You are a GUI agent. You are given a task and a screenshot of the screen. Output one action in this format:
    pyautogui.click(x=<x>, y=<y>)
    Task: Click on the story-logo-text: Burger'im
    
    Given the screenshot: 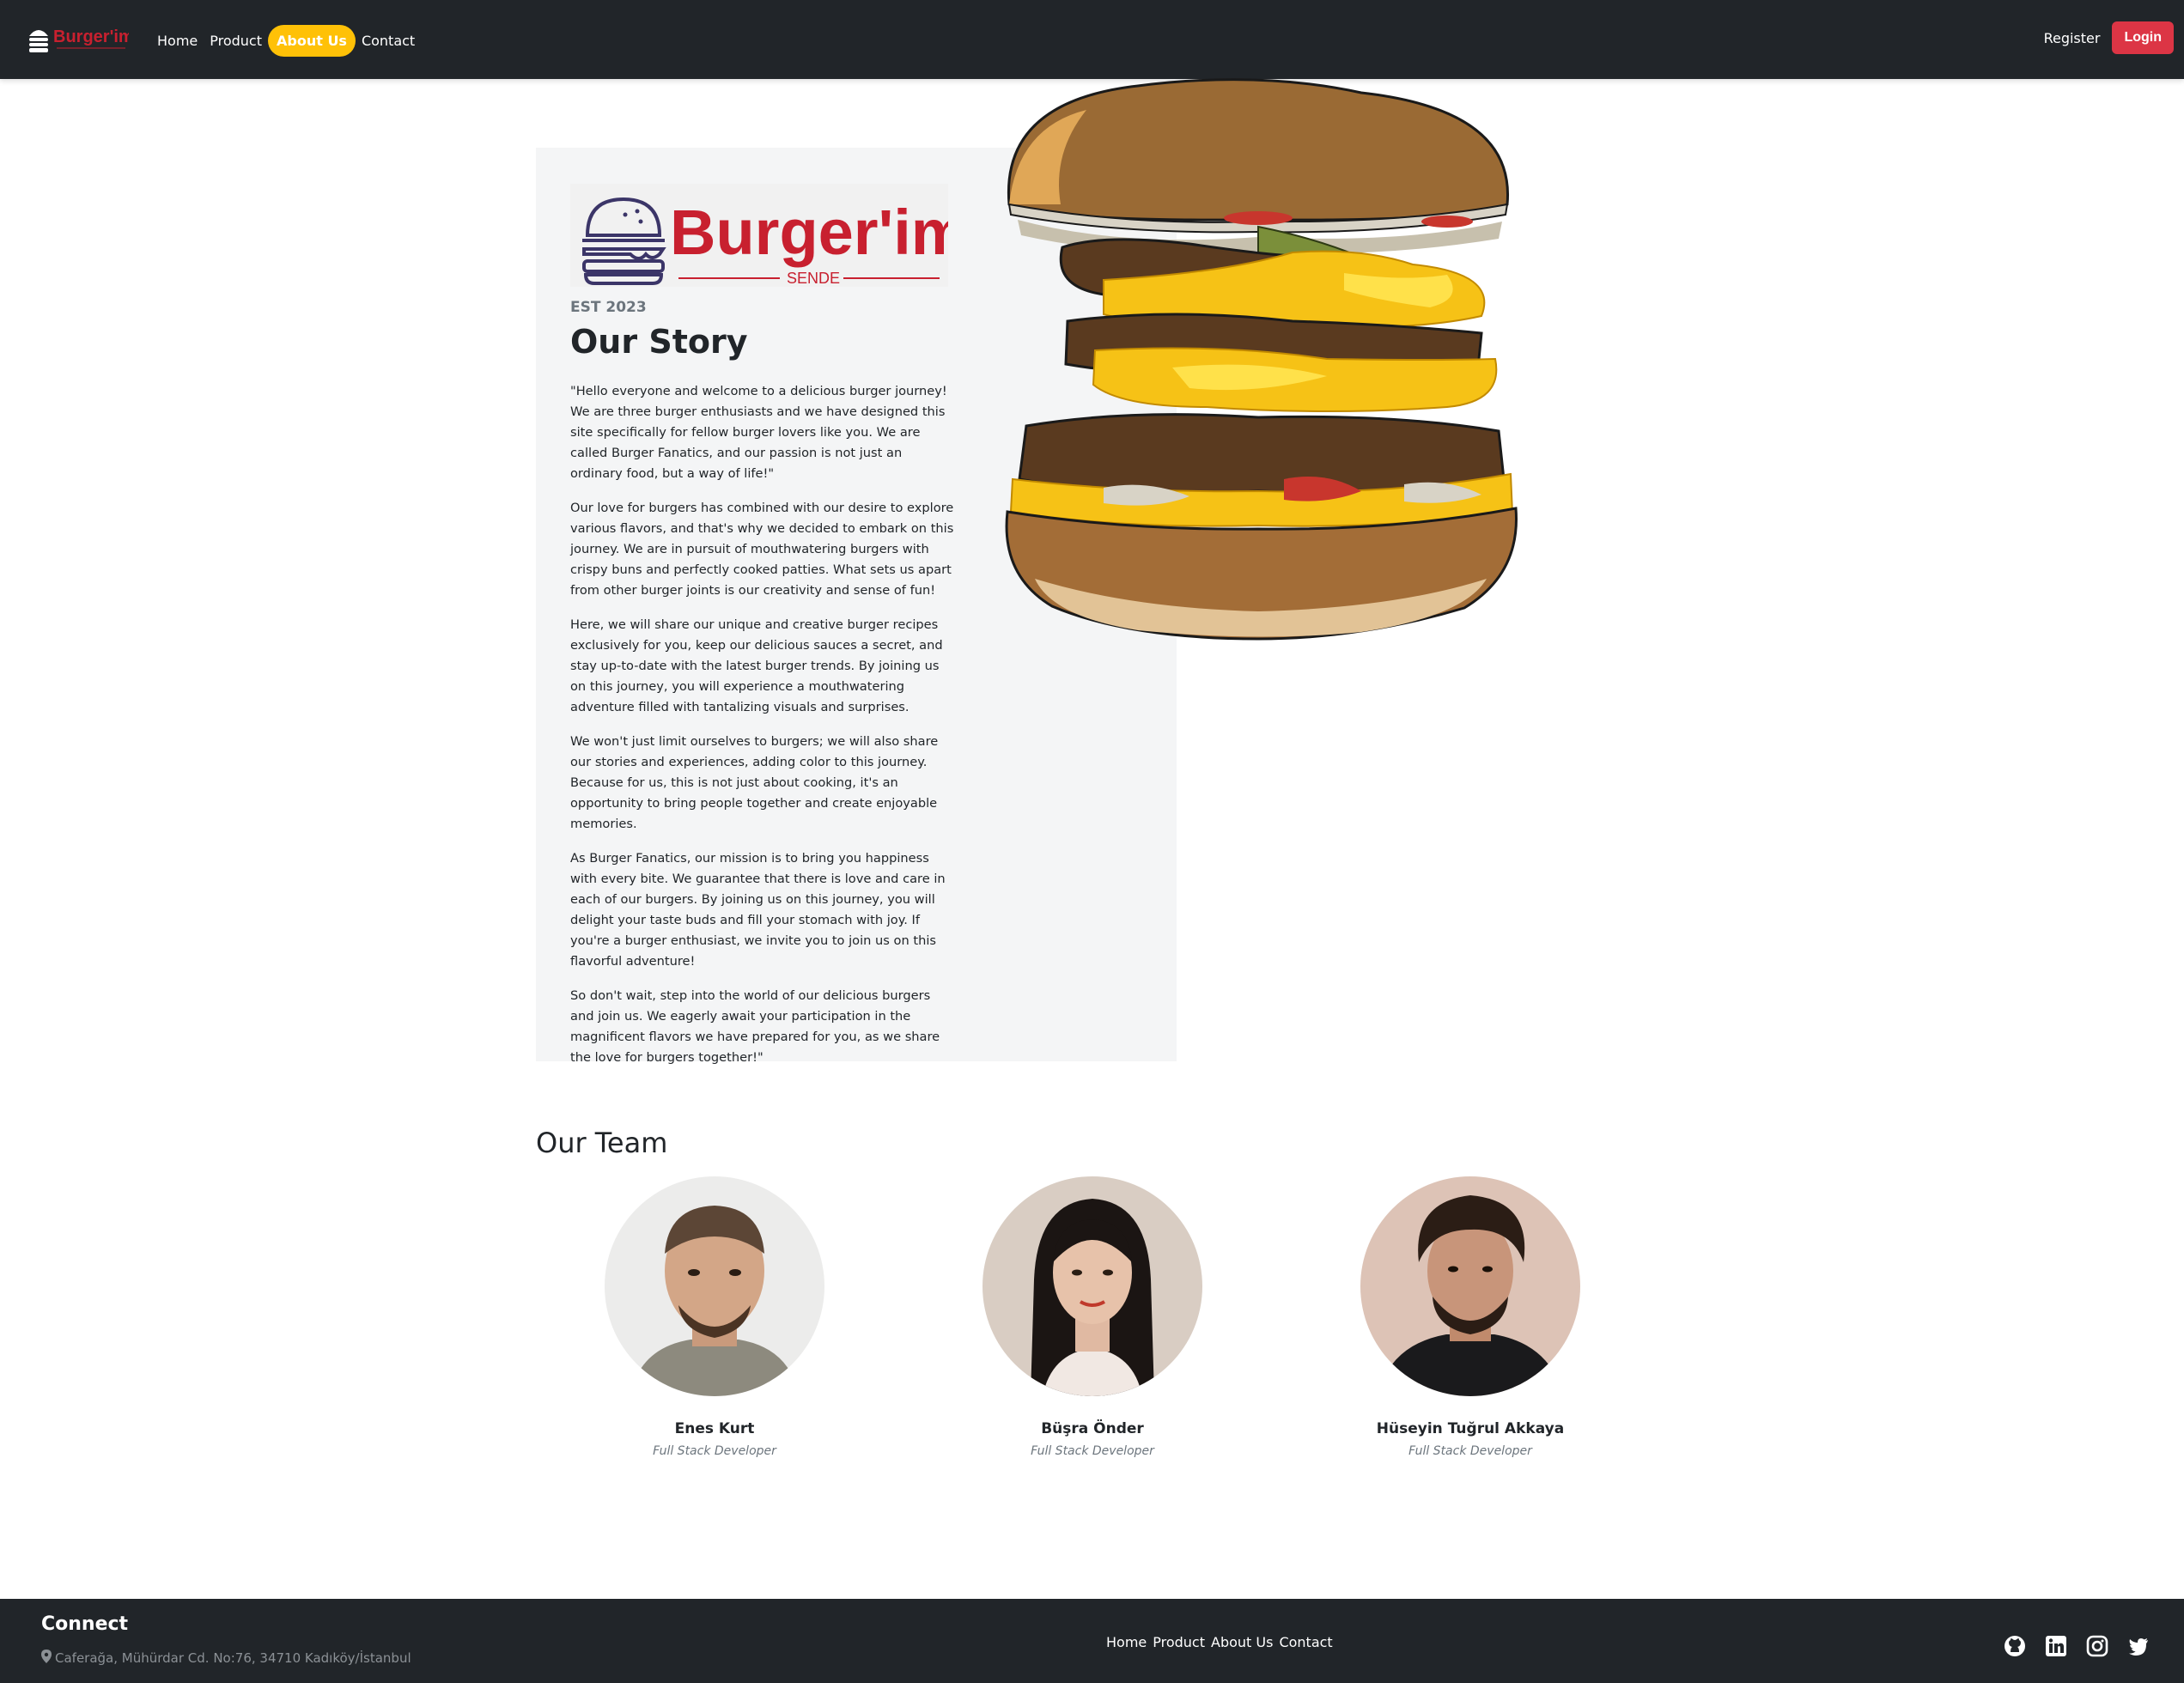 What is the action you would take?
    pyautogui.click(x=809, y=232)
    